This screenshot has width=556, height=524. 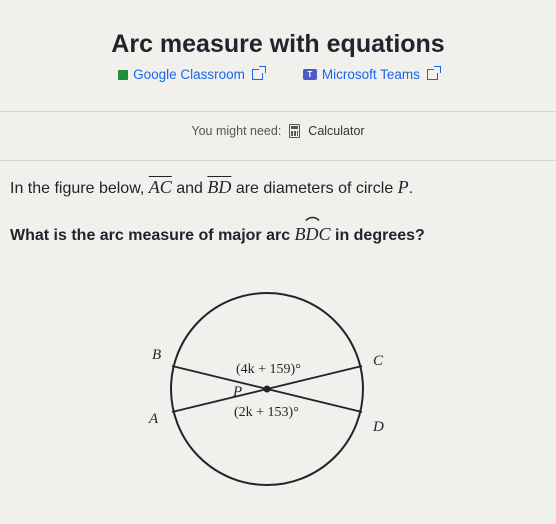 What do you see at coordinates (153, 419) in the screenshot?
I see `label-a: A` at bounding box center [153, 419].